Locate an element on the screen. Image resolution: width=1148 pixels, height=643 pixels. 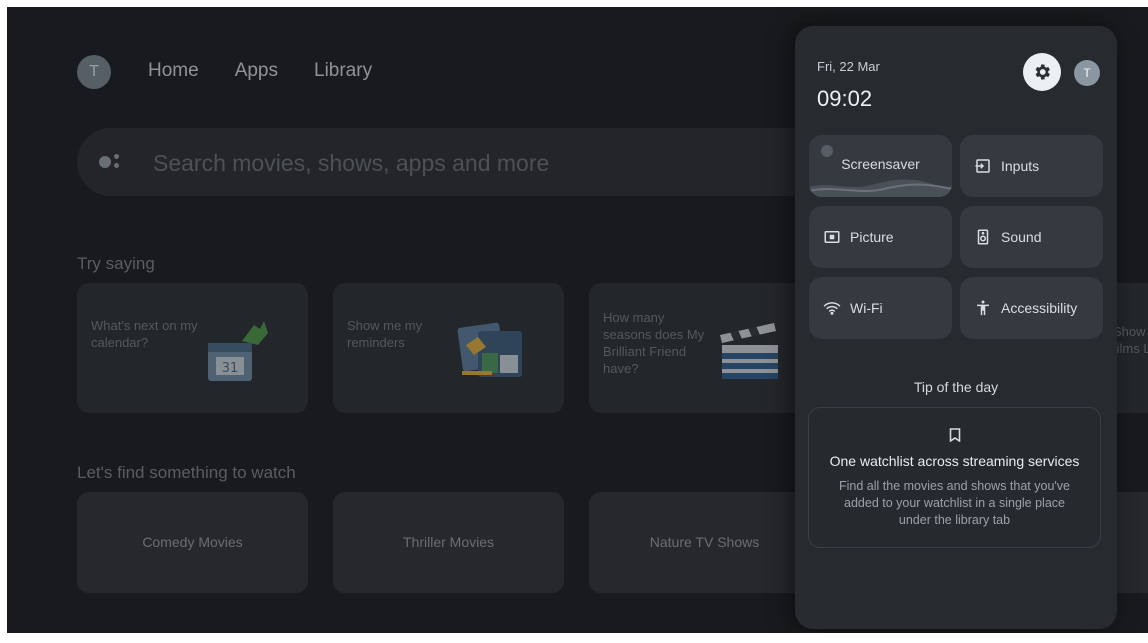
screensaver-dot is located at coordinates (827, 151).